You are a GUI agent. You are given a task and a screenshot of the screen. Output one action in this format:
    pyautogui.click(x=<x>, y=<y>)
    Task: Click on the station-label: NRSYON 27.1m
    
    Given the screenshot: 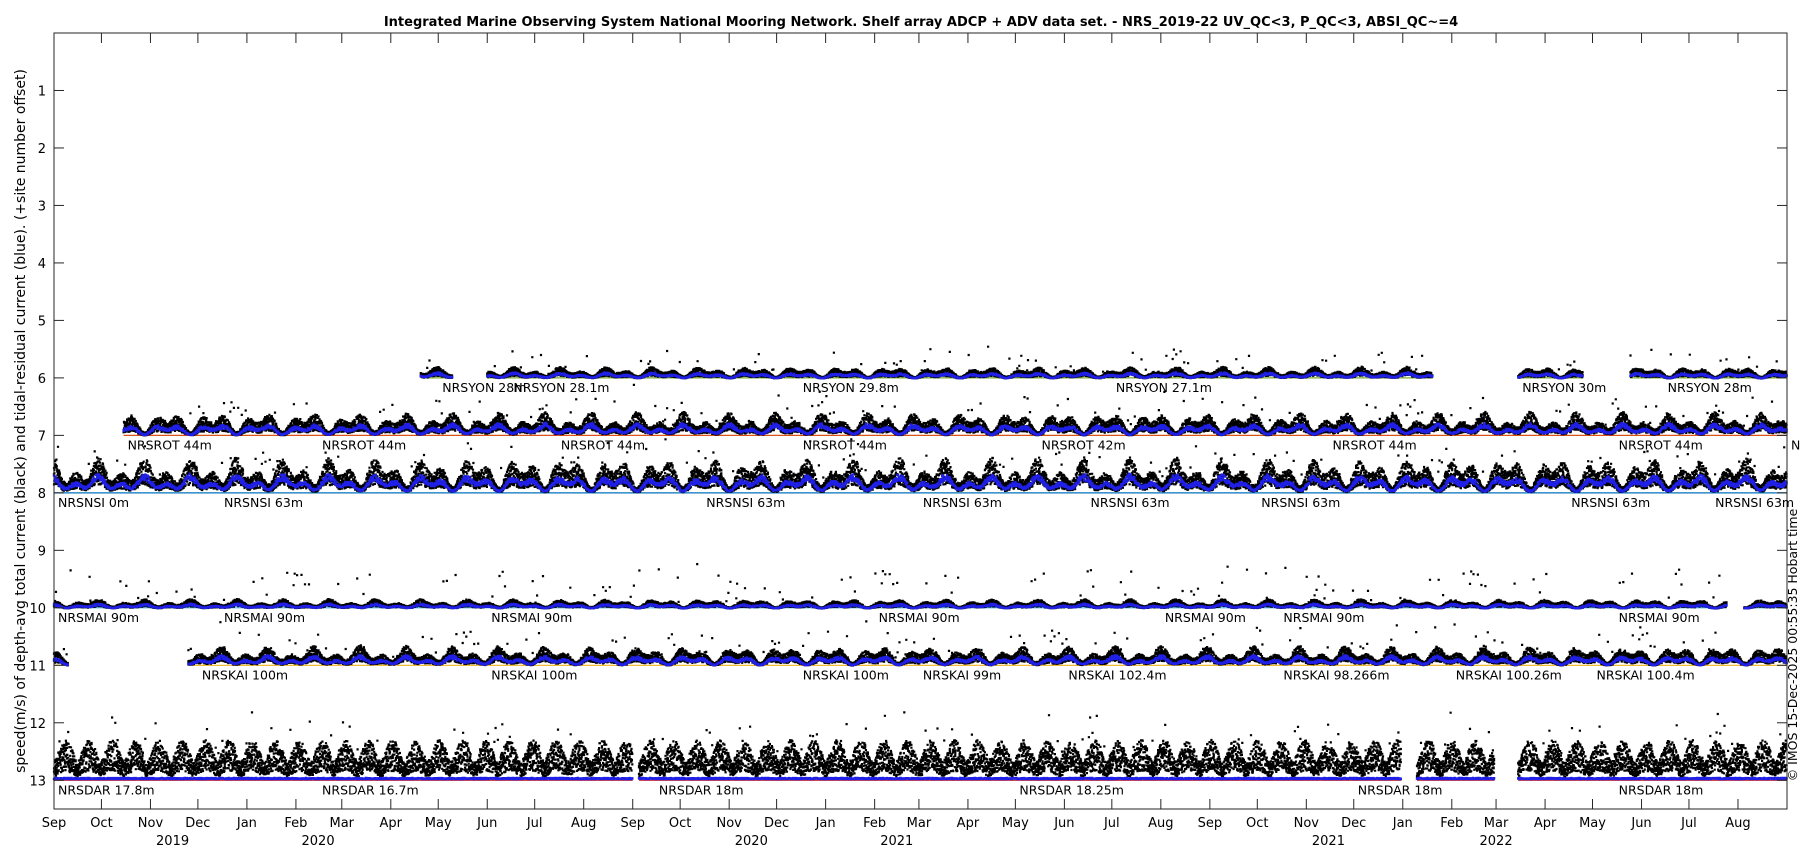 What is the action you would take?
    pyautogui.click(x=1164, y=387)
    